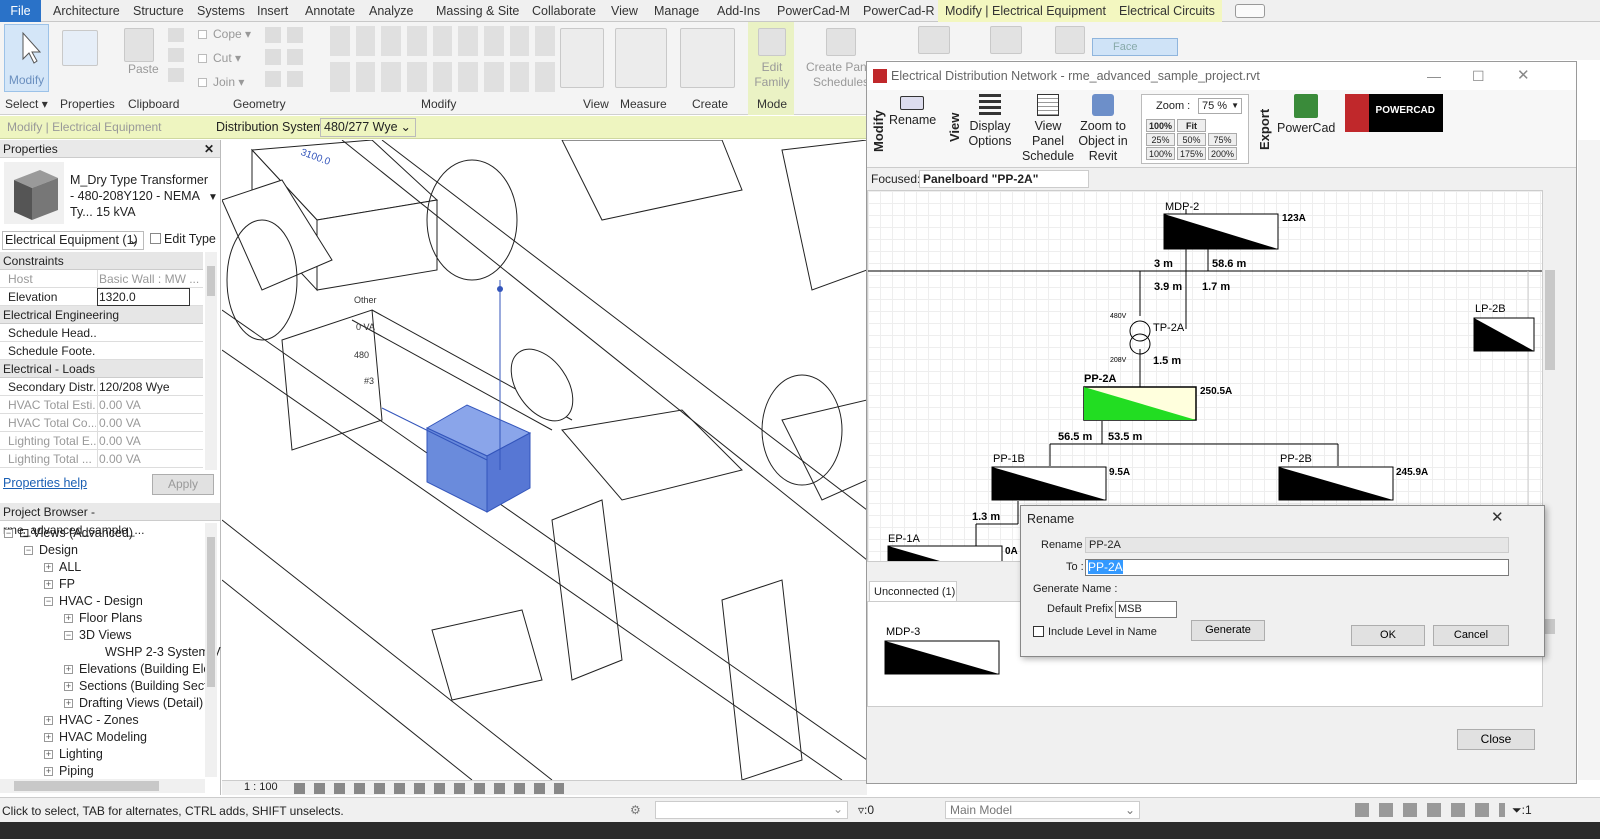  I want to click on zoom-100b-button: 100%, so click(1160, 153).